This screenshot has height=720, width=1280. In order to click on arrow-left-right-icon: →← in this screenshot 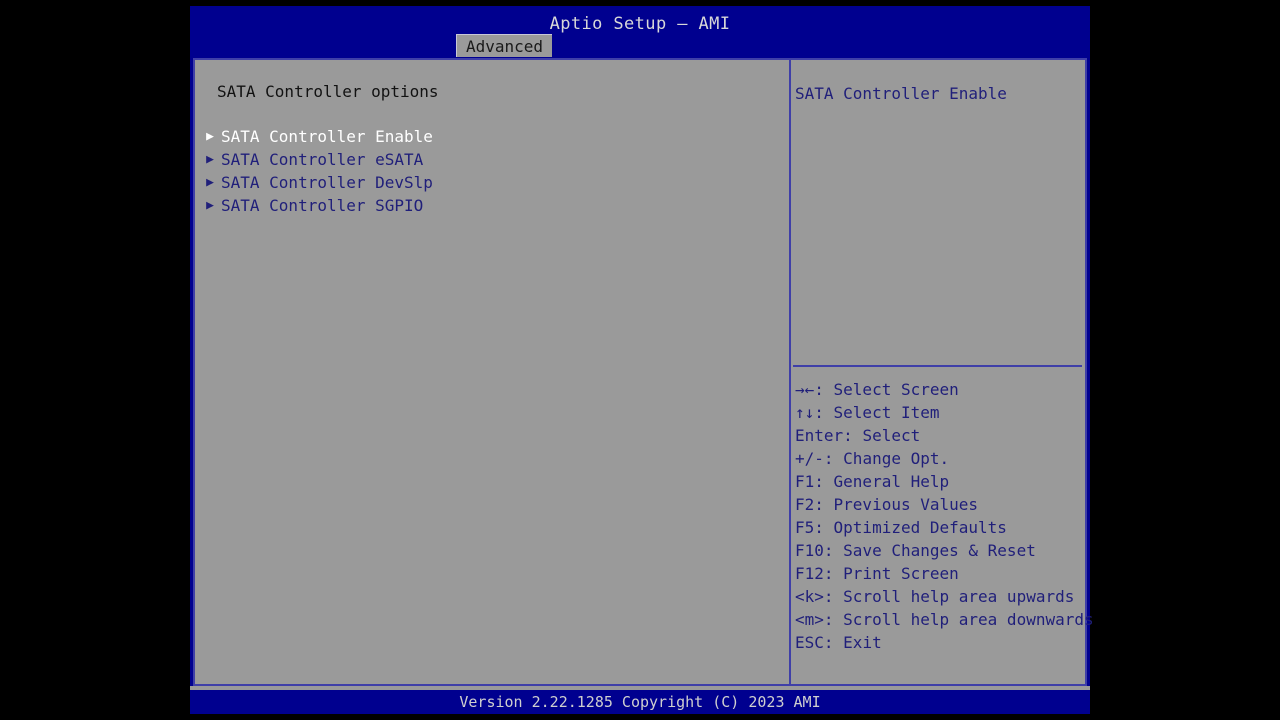, I will do `click(805, 389)`.